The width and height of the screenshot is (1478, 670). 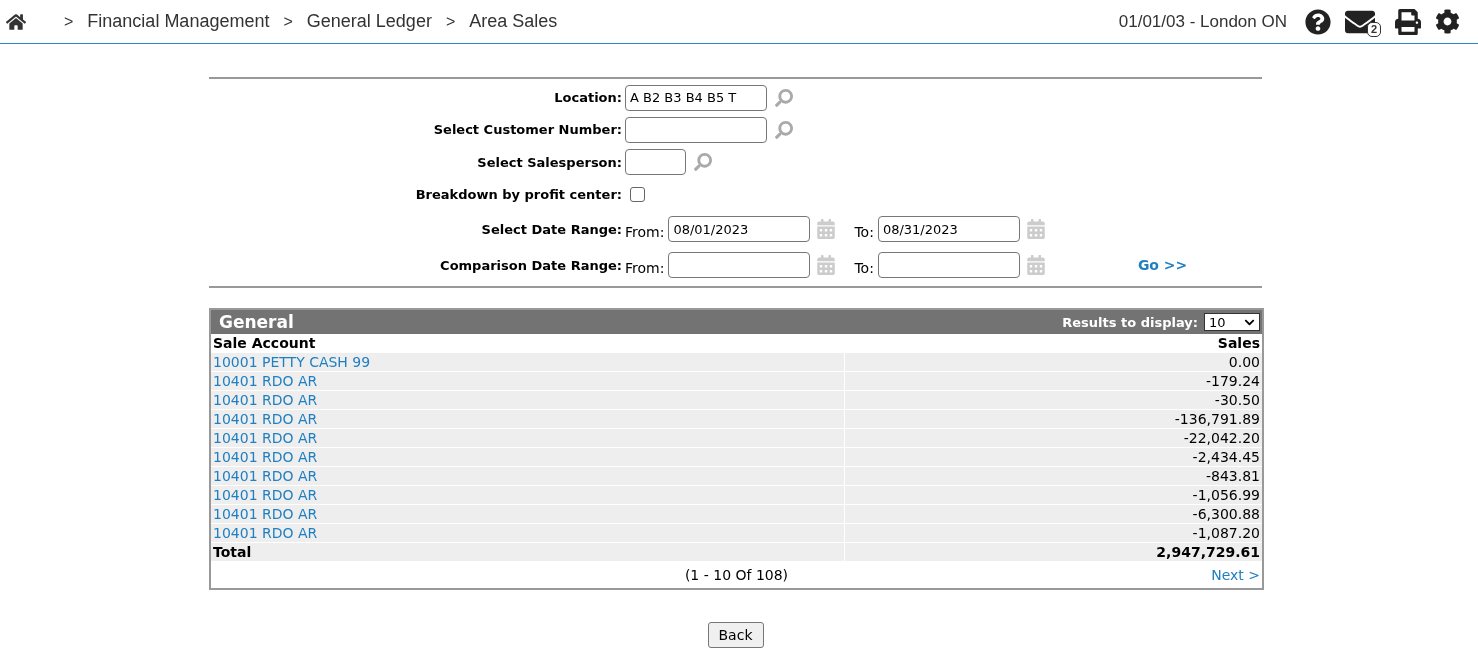 I want to click on results-dropdown: 10, so click(x=1232, y=322).